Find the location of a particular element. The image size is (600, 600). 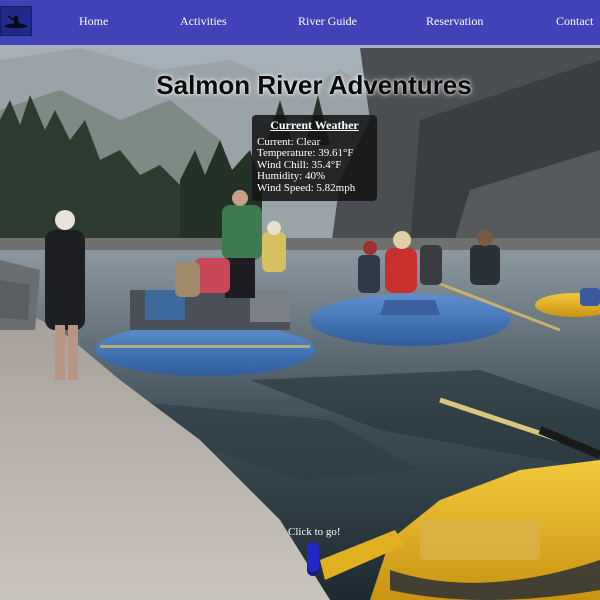

site-logo is located at coordinates (16, 21).